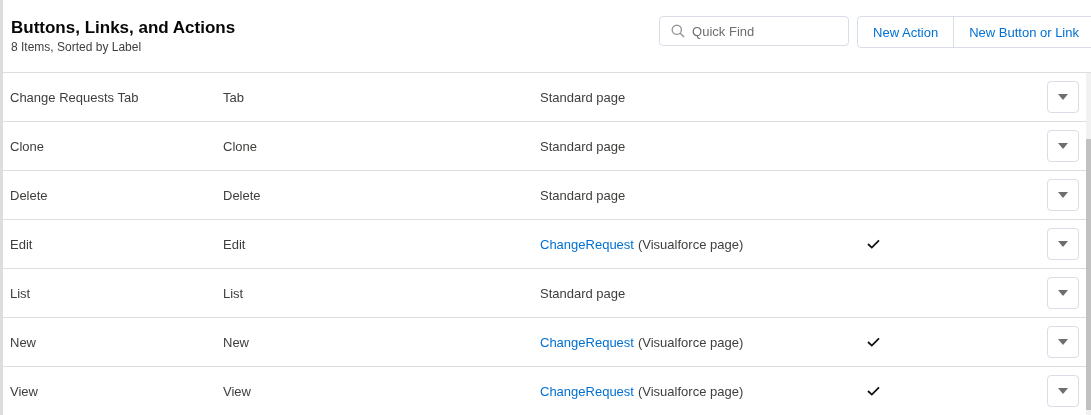 The width and height of the screenshot is (1091, 415). I want to click on label-cell-text: List, so click(21, 293).